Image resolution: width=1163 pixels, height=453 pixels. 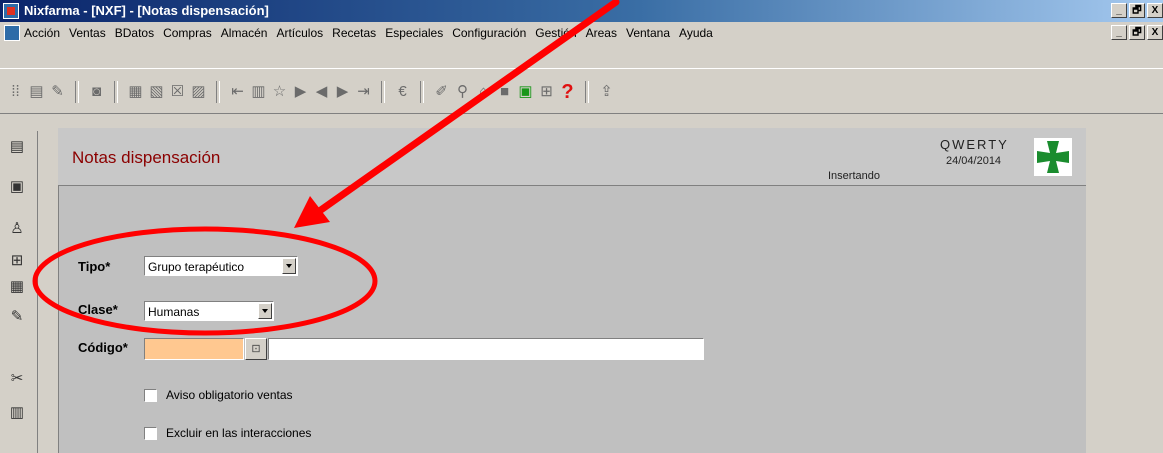 I want to click on edit-icon: ✎, so click(x=57, y=92).